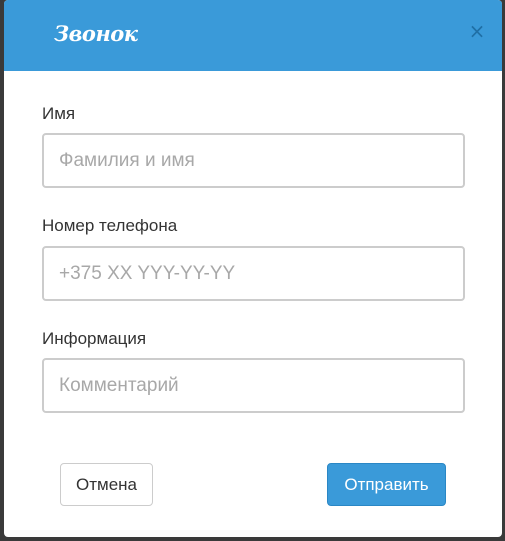 Image resolution: width=505 pixels, height=541 pixels. What do you see at coordinates (253, 273) in the screenshot?
I see `phone-input` at bounding box center [253, 273].